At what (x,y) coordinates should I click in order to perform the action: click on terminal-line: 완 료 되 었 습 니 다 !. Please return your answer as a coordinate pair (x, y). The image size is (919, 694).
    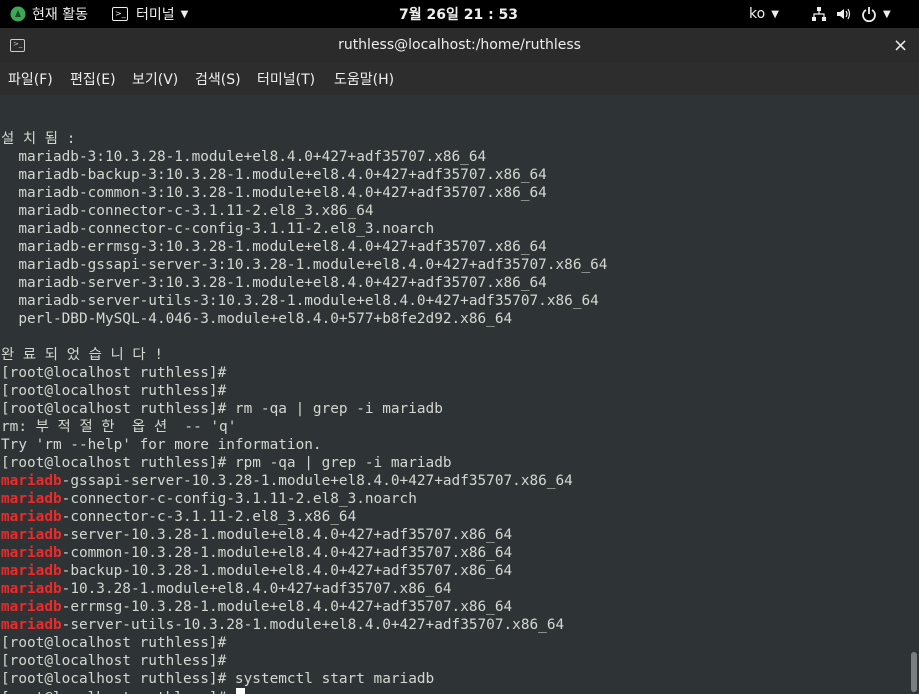
    Looking at the image, I should click on (304, 355).